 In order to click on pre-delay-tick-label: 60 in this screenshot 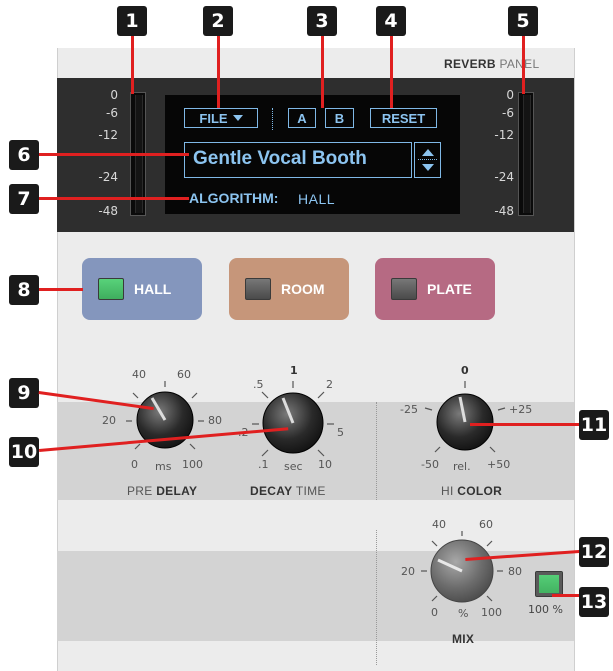, I will do `click(184, 374)`.